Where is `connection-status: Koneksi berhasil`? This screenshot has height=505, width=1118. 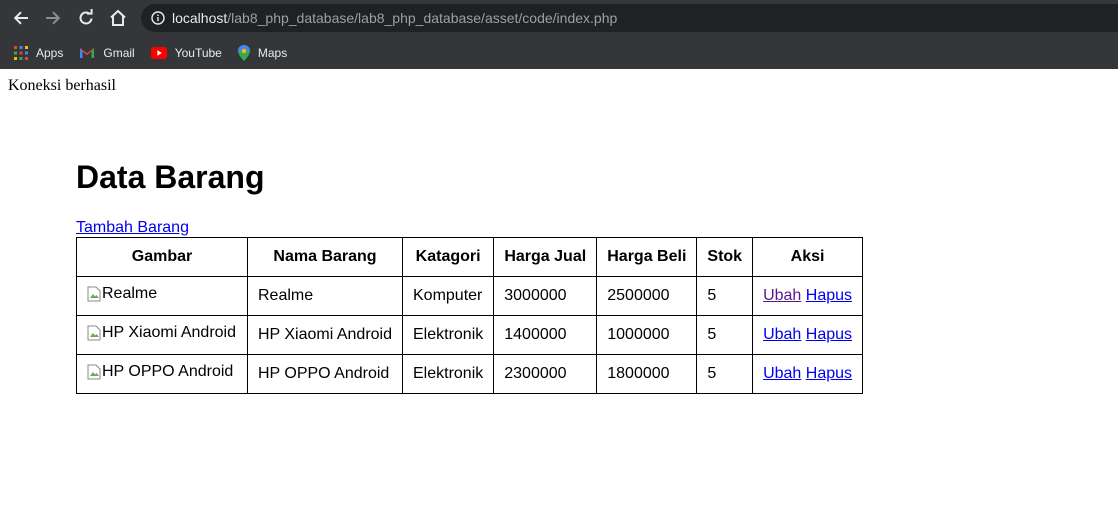
connection-status: Koneksi berhasil is located at coordinates (62, 85).